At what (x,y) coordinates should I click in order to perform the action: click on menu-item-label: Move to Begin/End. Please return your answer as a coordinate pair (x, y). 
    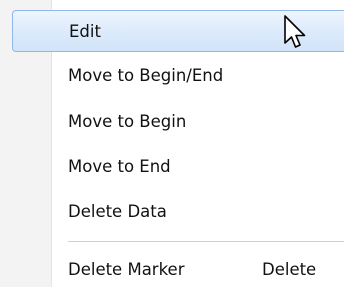
    Looking at the image, I should click on (146, 75).